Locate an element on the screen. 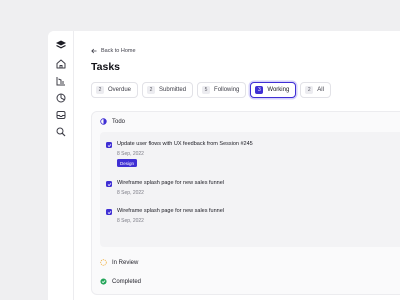  home-icon is located at coordinates (61, 64).